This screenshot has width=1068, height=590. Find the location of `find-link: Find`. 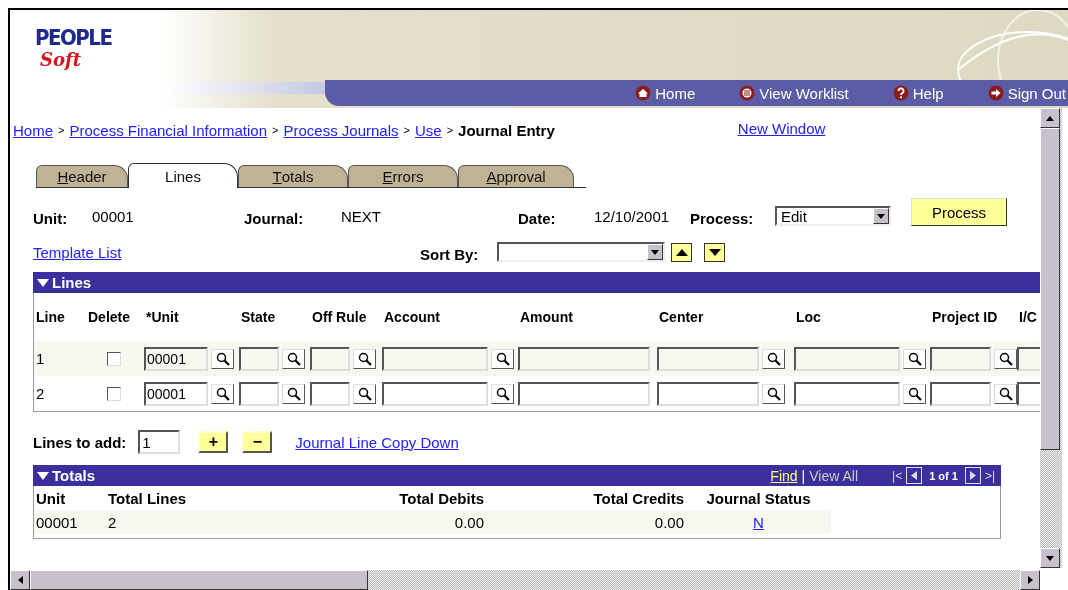

find-link: Find is located at coordinates (784, 475).